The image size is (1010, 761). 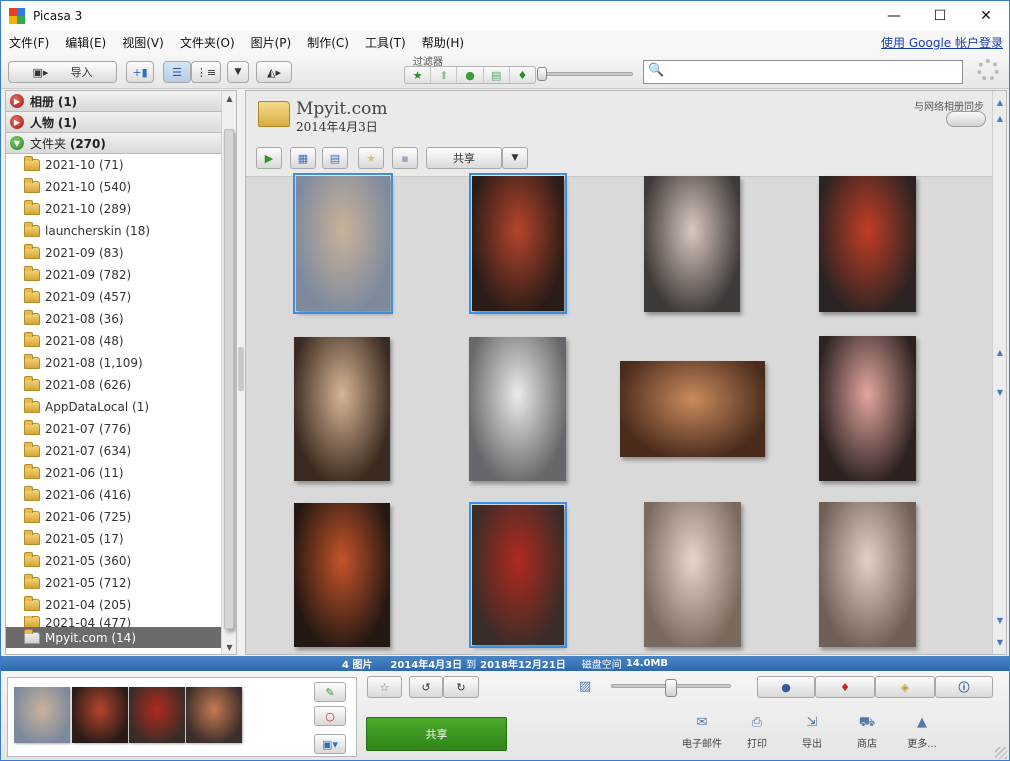 I want to click on library-scrollbar: ▲ ▼, so click(x=228, y=372).